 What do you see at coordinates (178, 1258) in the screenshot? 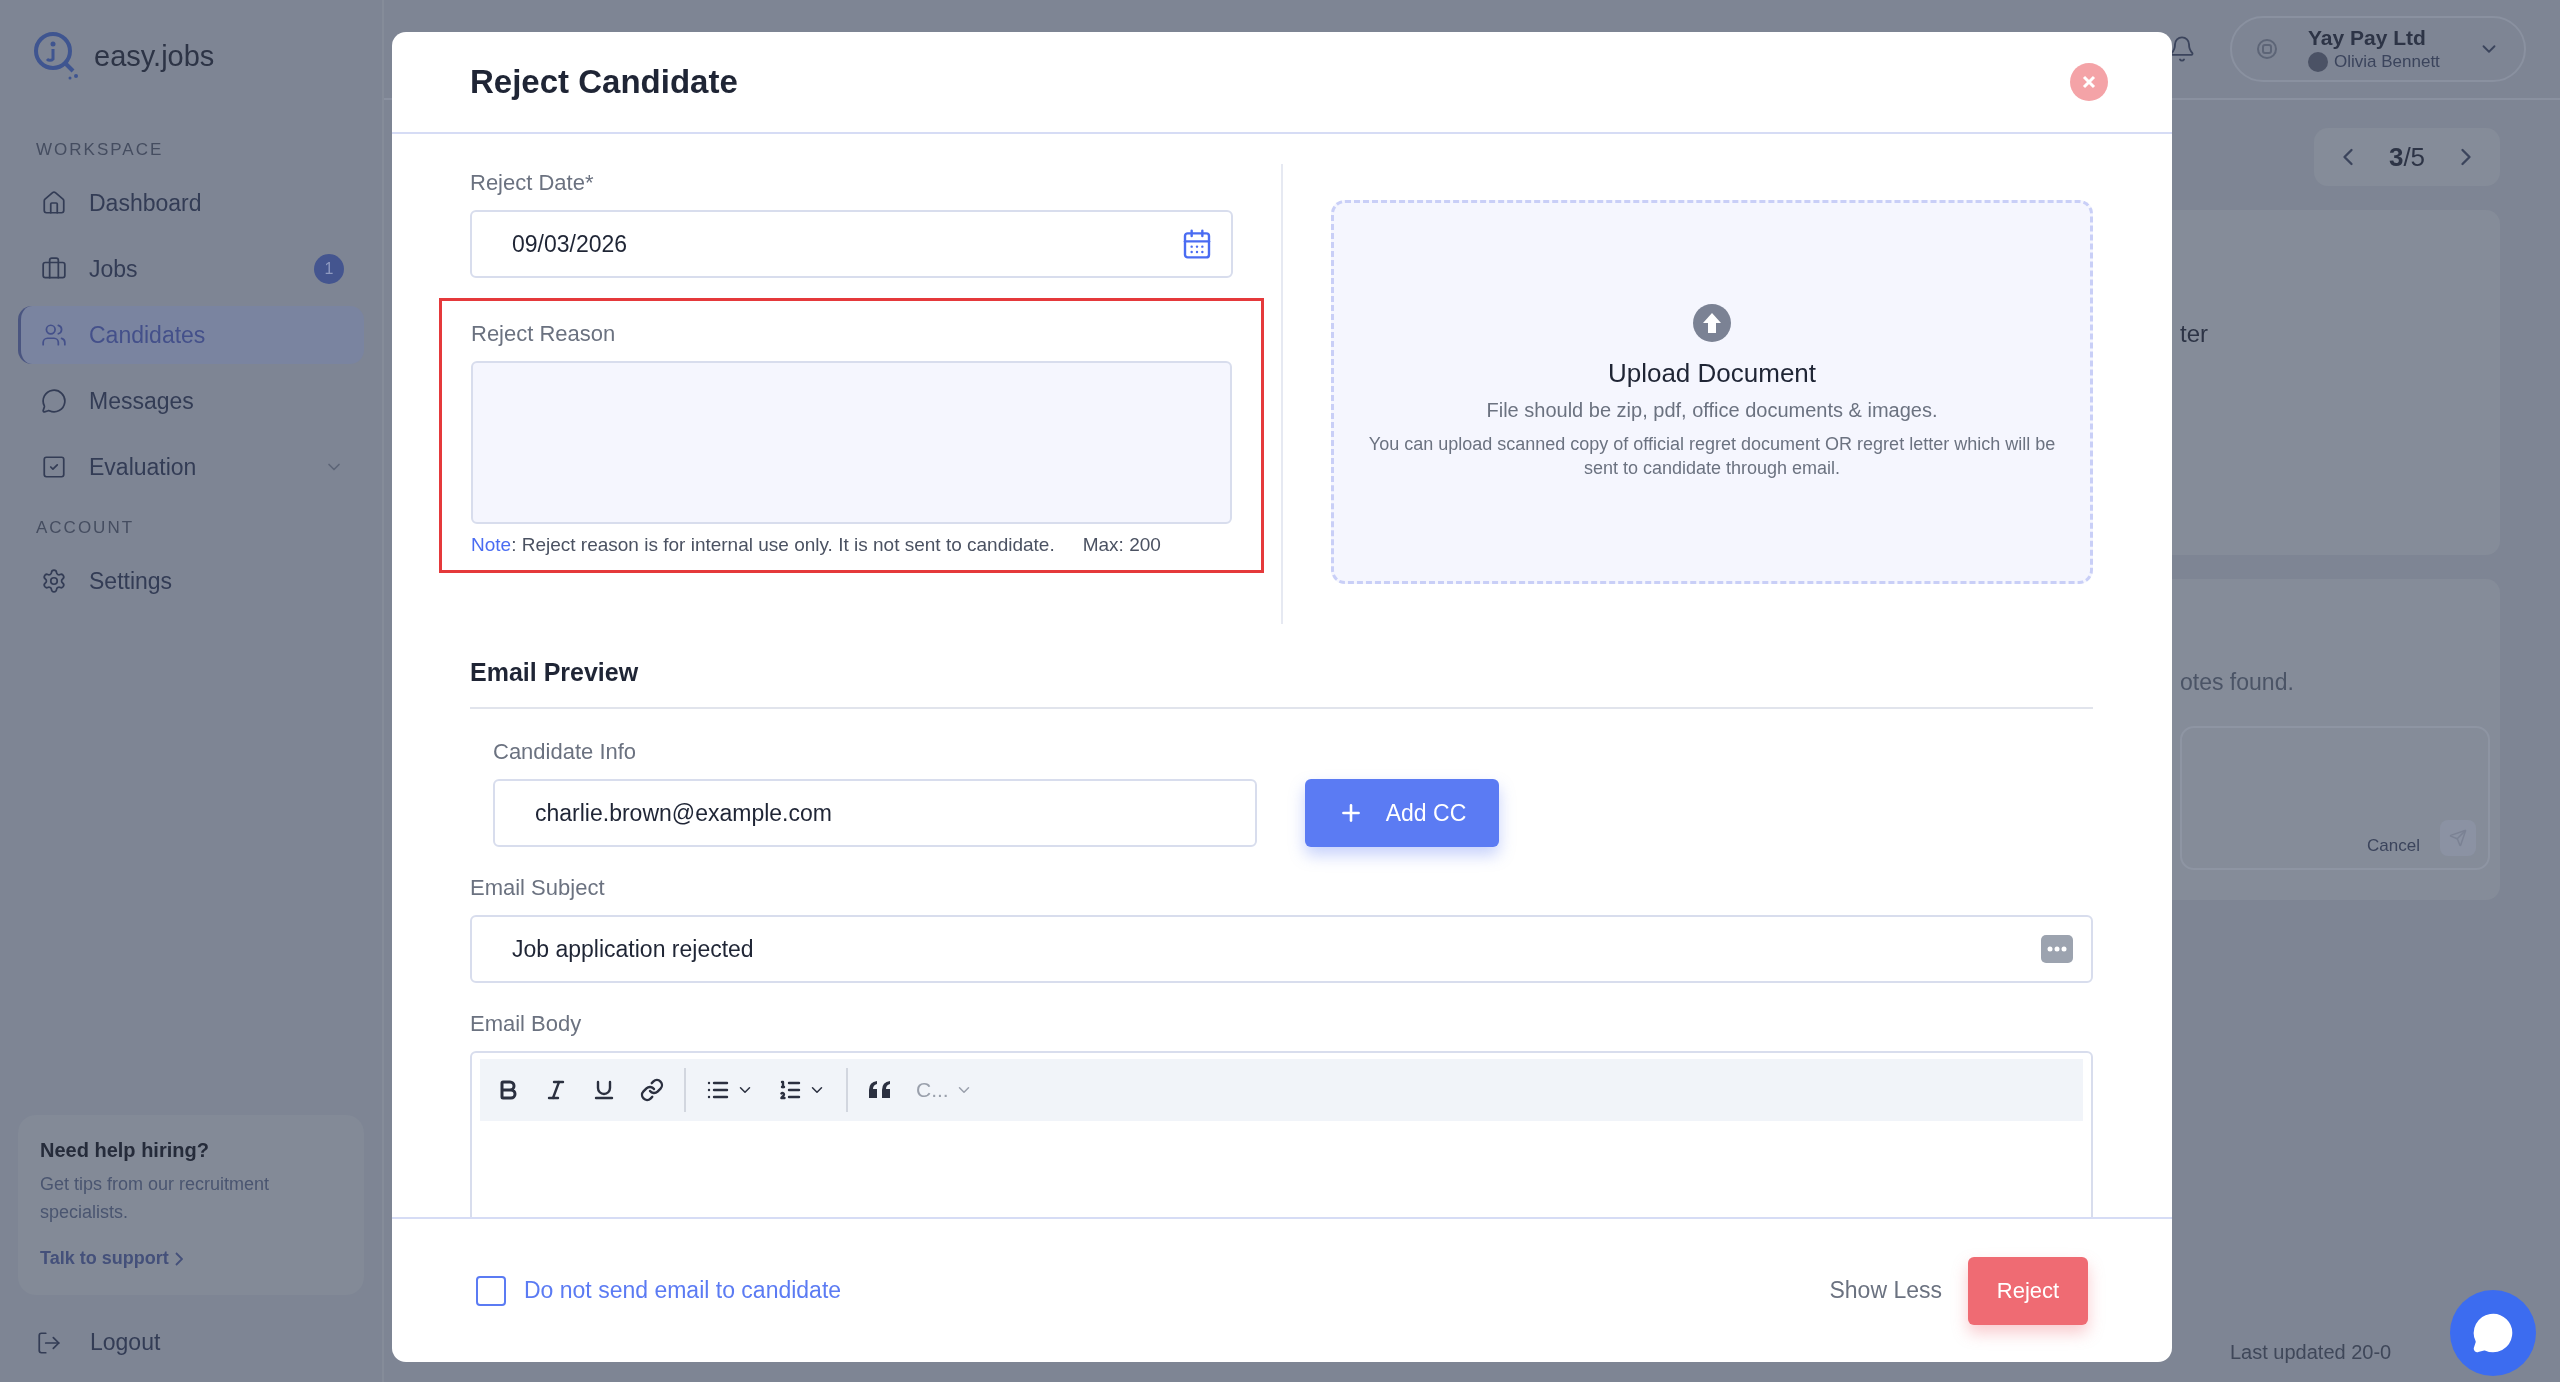
I see `chevron-right-icon` at bounding box center [178, 1258].